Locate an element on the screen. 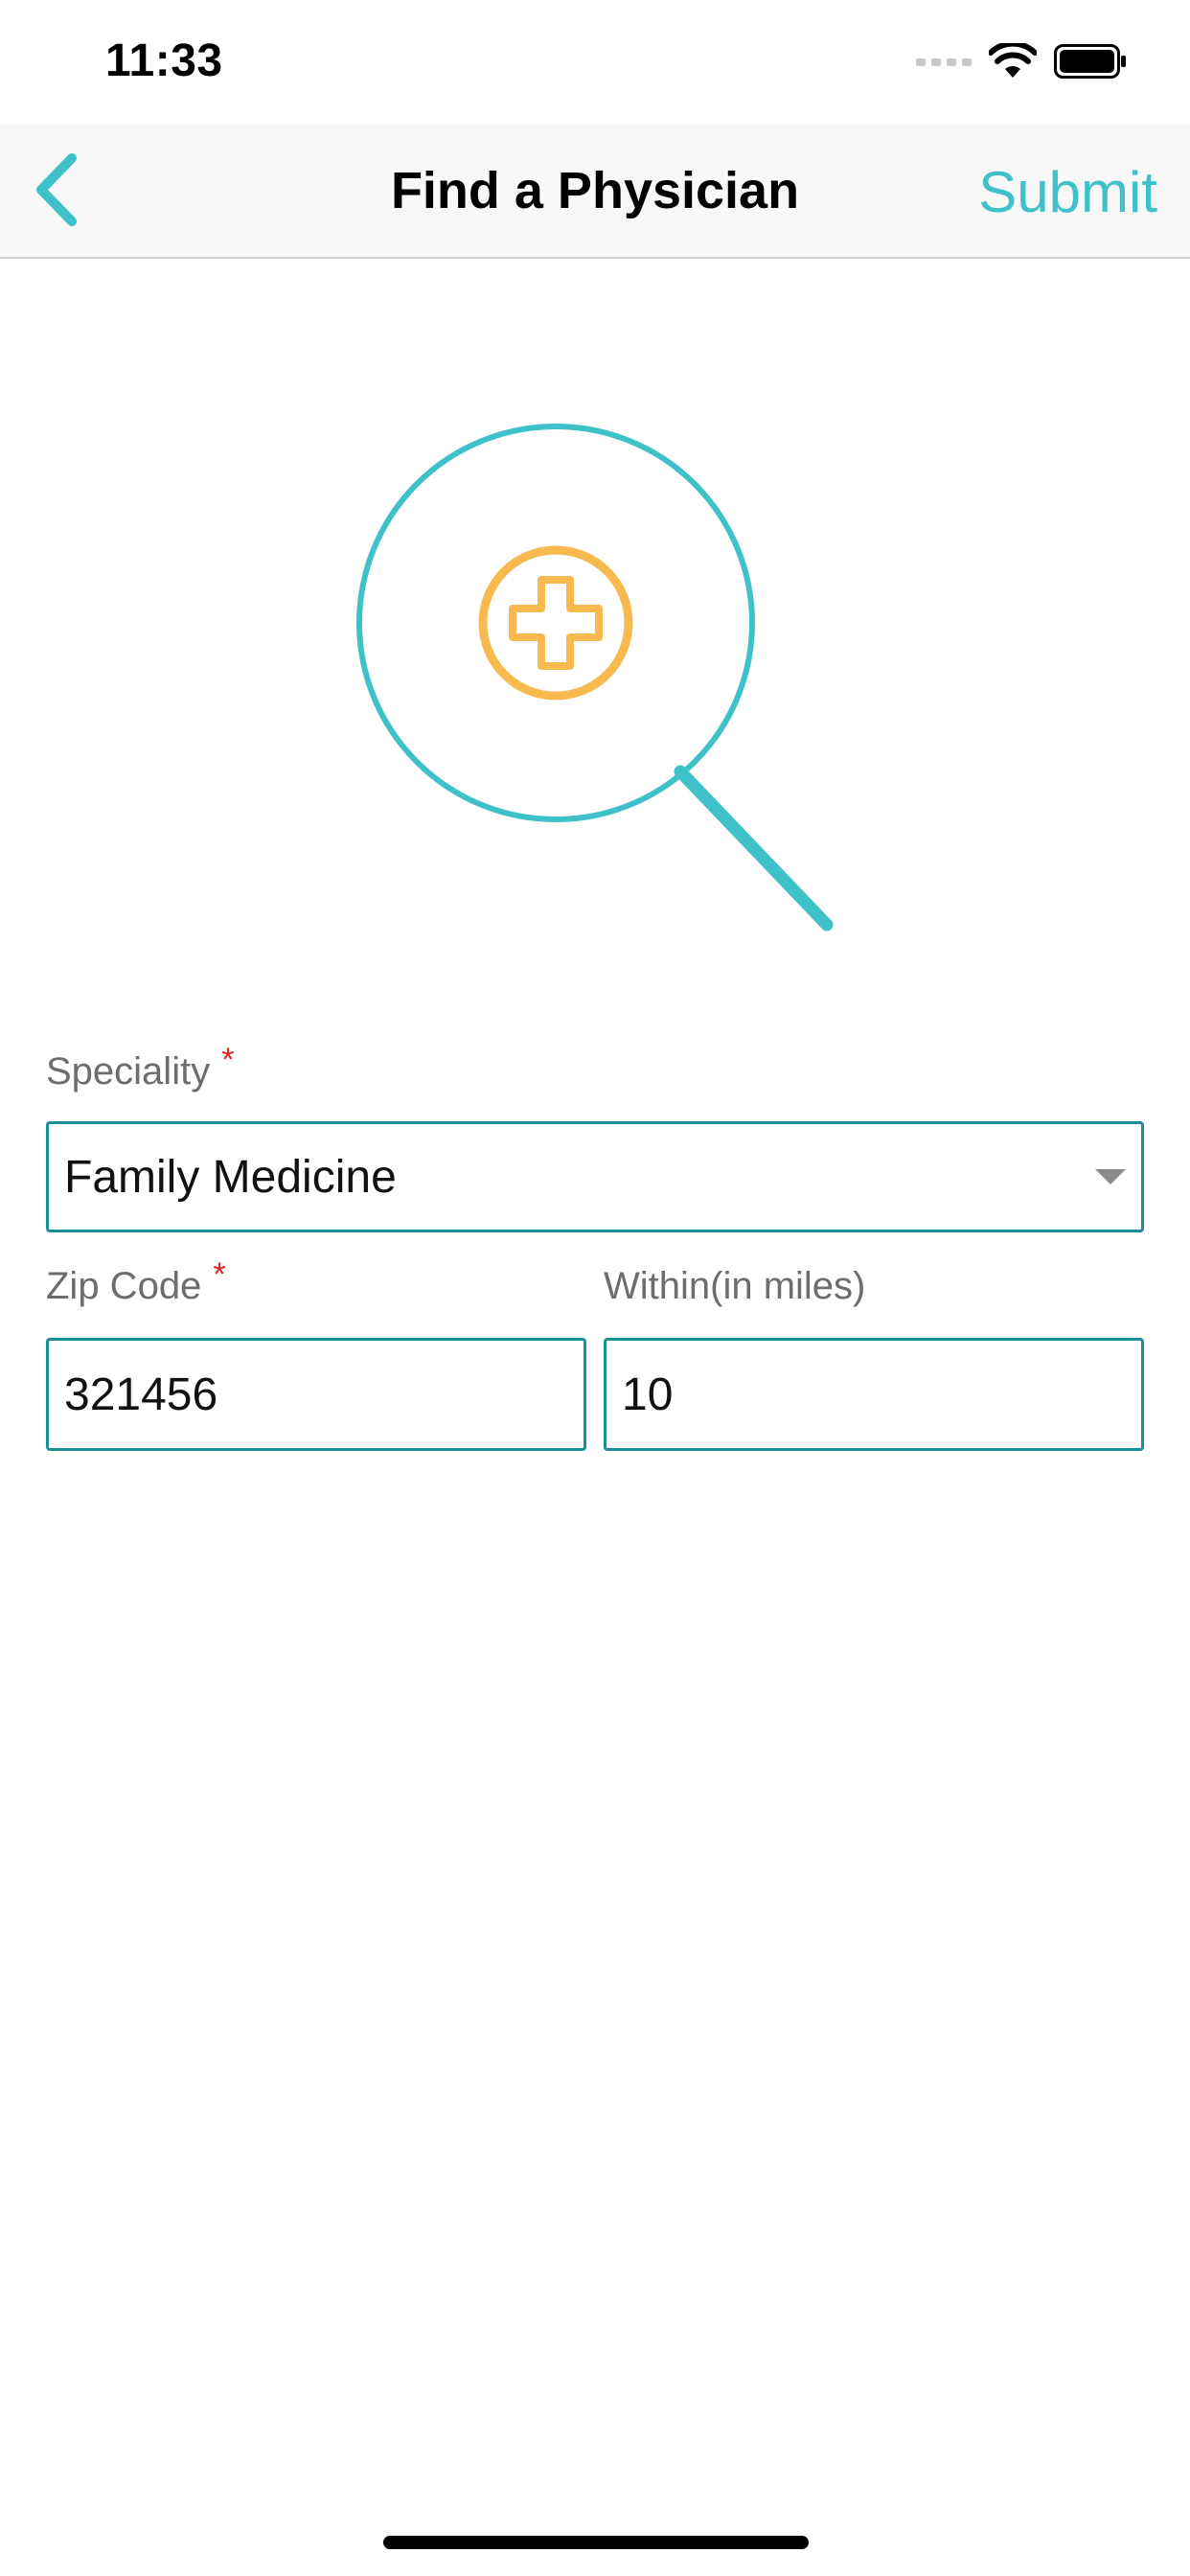 The height and width of the screenshot is (2576, 1190). within-miles-field: 10 is located at coordinates (874, 1394).